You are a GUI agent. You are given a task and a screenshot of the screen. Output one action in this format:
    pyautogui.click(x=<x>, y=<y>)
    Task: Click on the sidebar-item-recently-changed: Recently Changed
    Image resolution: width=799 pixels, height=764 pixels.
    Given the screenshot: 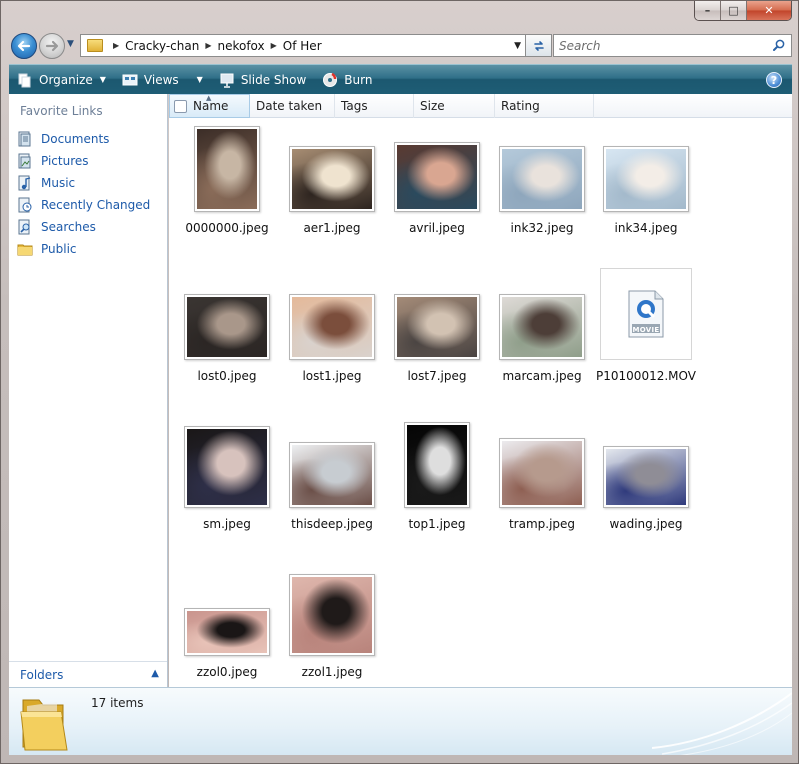 What is the action you would take?
    pyautogui.click(x=90, y=205)
    